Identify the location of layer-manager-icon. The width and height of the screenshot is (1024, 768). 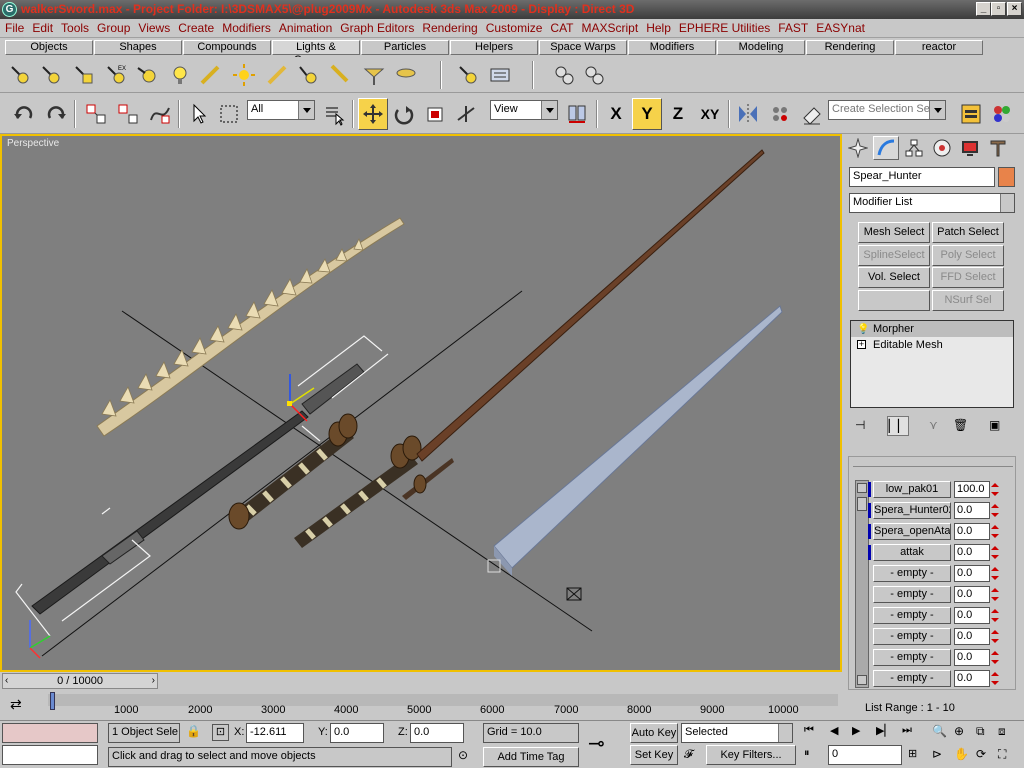
(812, 114).